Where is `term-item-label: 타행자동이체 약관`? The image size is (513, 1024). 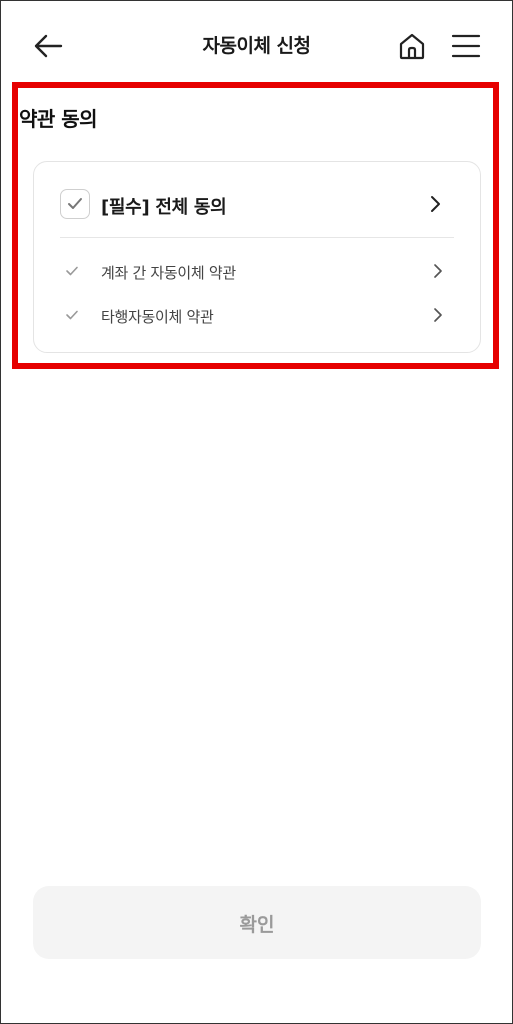 term-item-label: 타행자동이체 약관 is located at coordinates (157, 317).